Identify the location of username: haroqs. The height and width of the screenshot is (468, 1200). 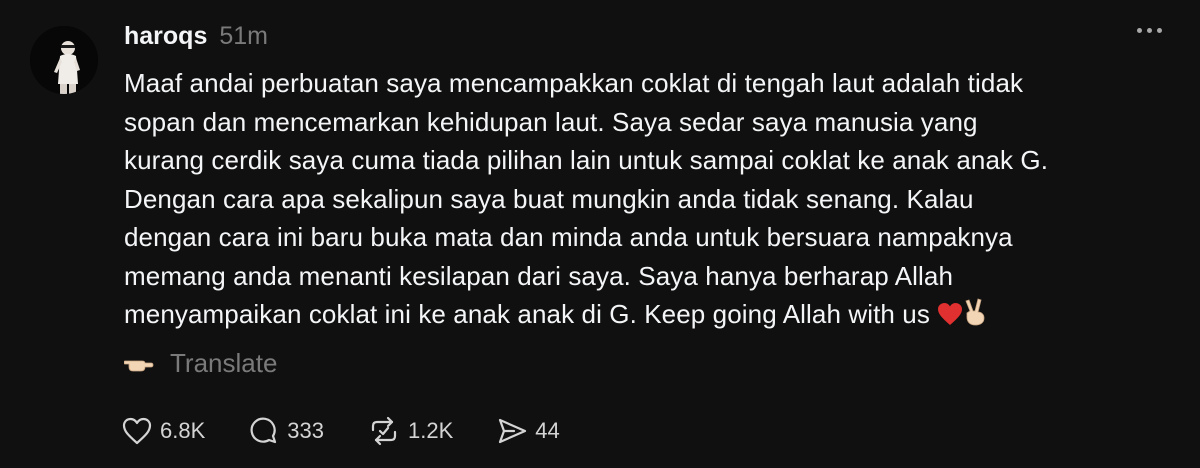
(165, 36).